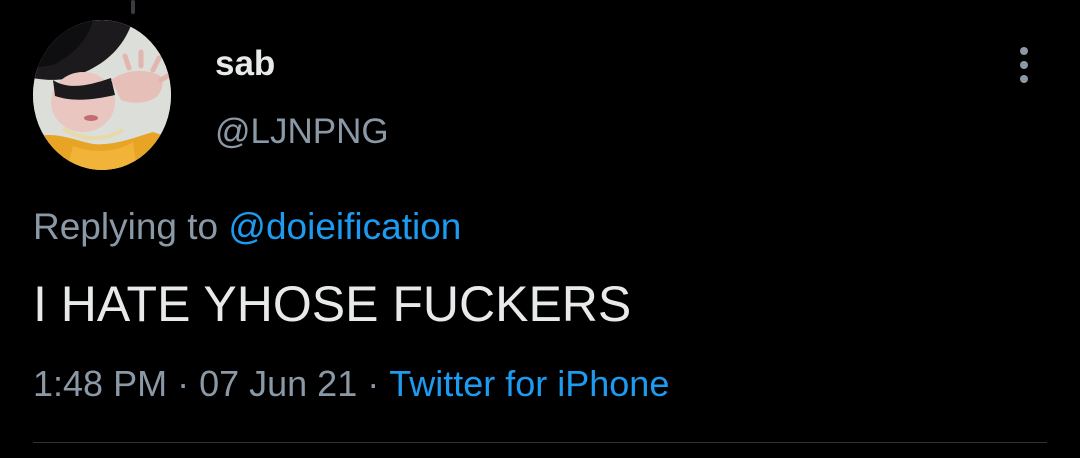 The height and width of the screenshot is (458, 1080). I want to click on replying-to-mention-link: @doieification, so click(344, 226).